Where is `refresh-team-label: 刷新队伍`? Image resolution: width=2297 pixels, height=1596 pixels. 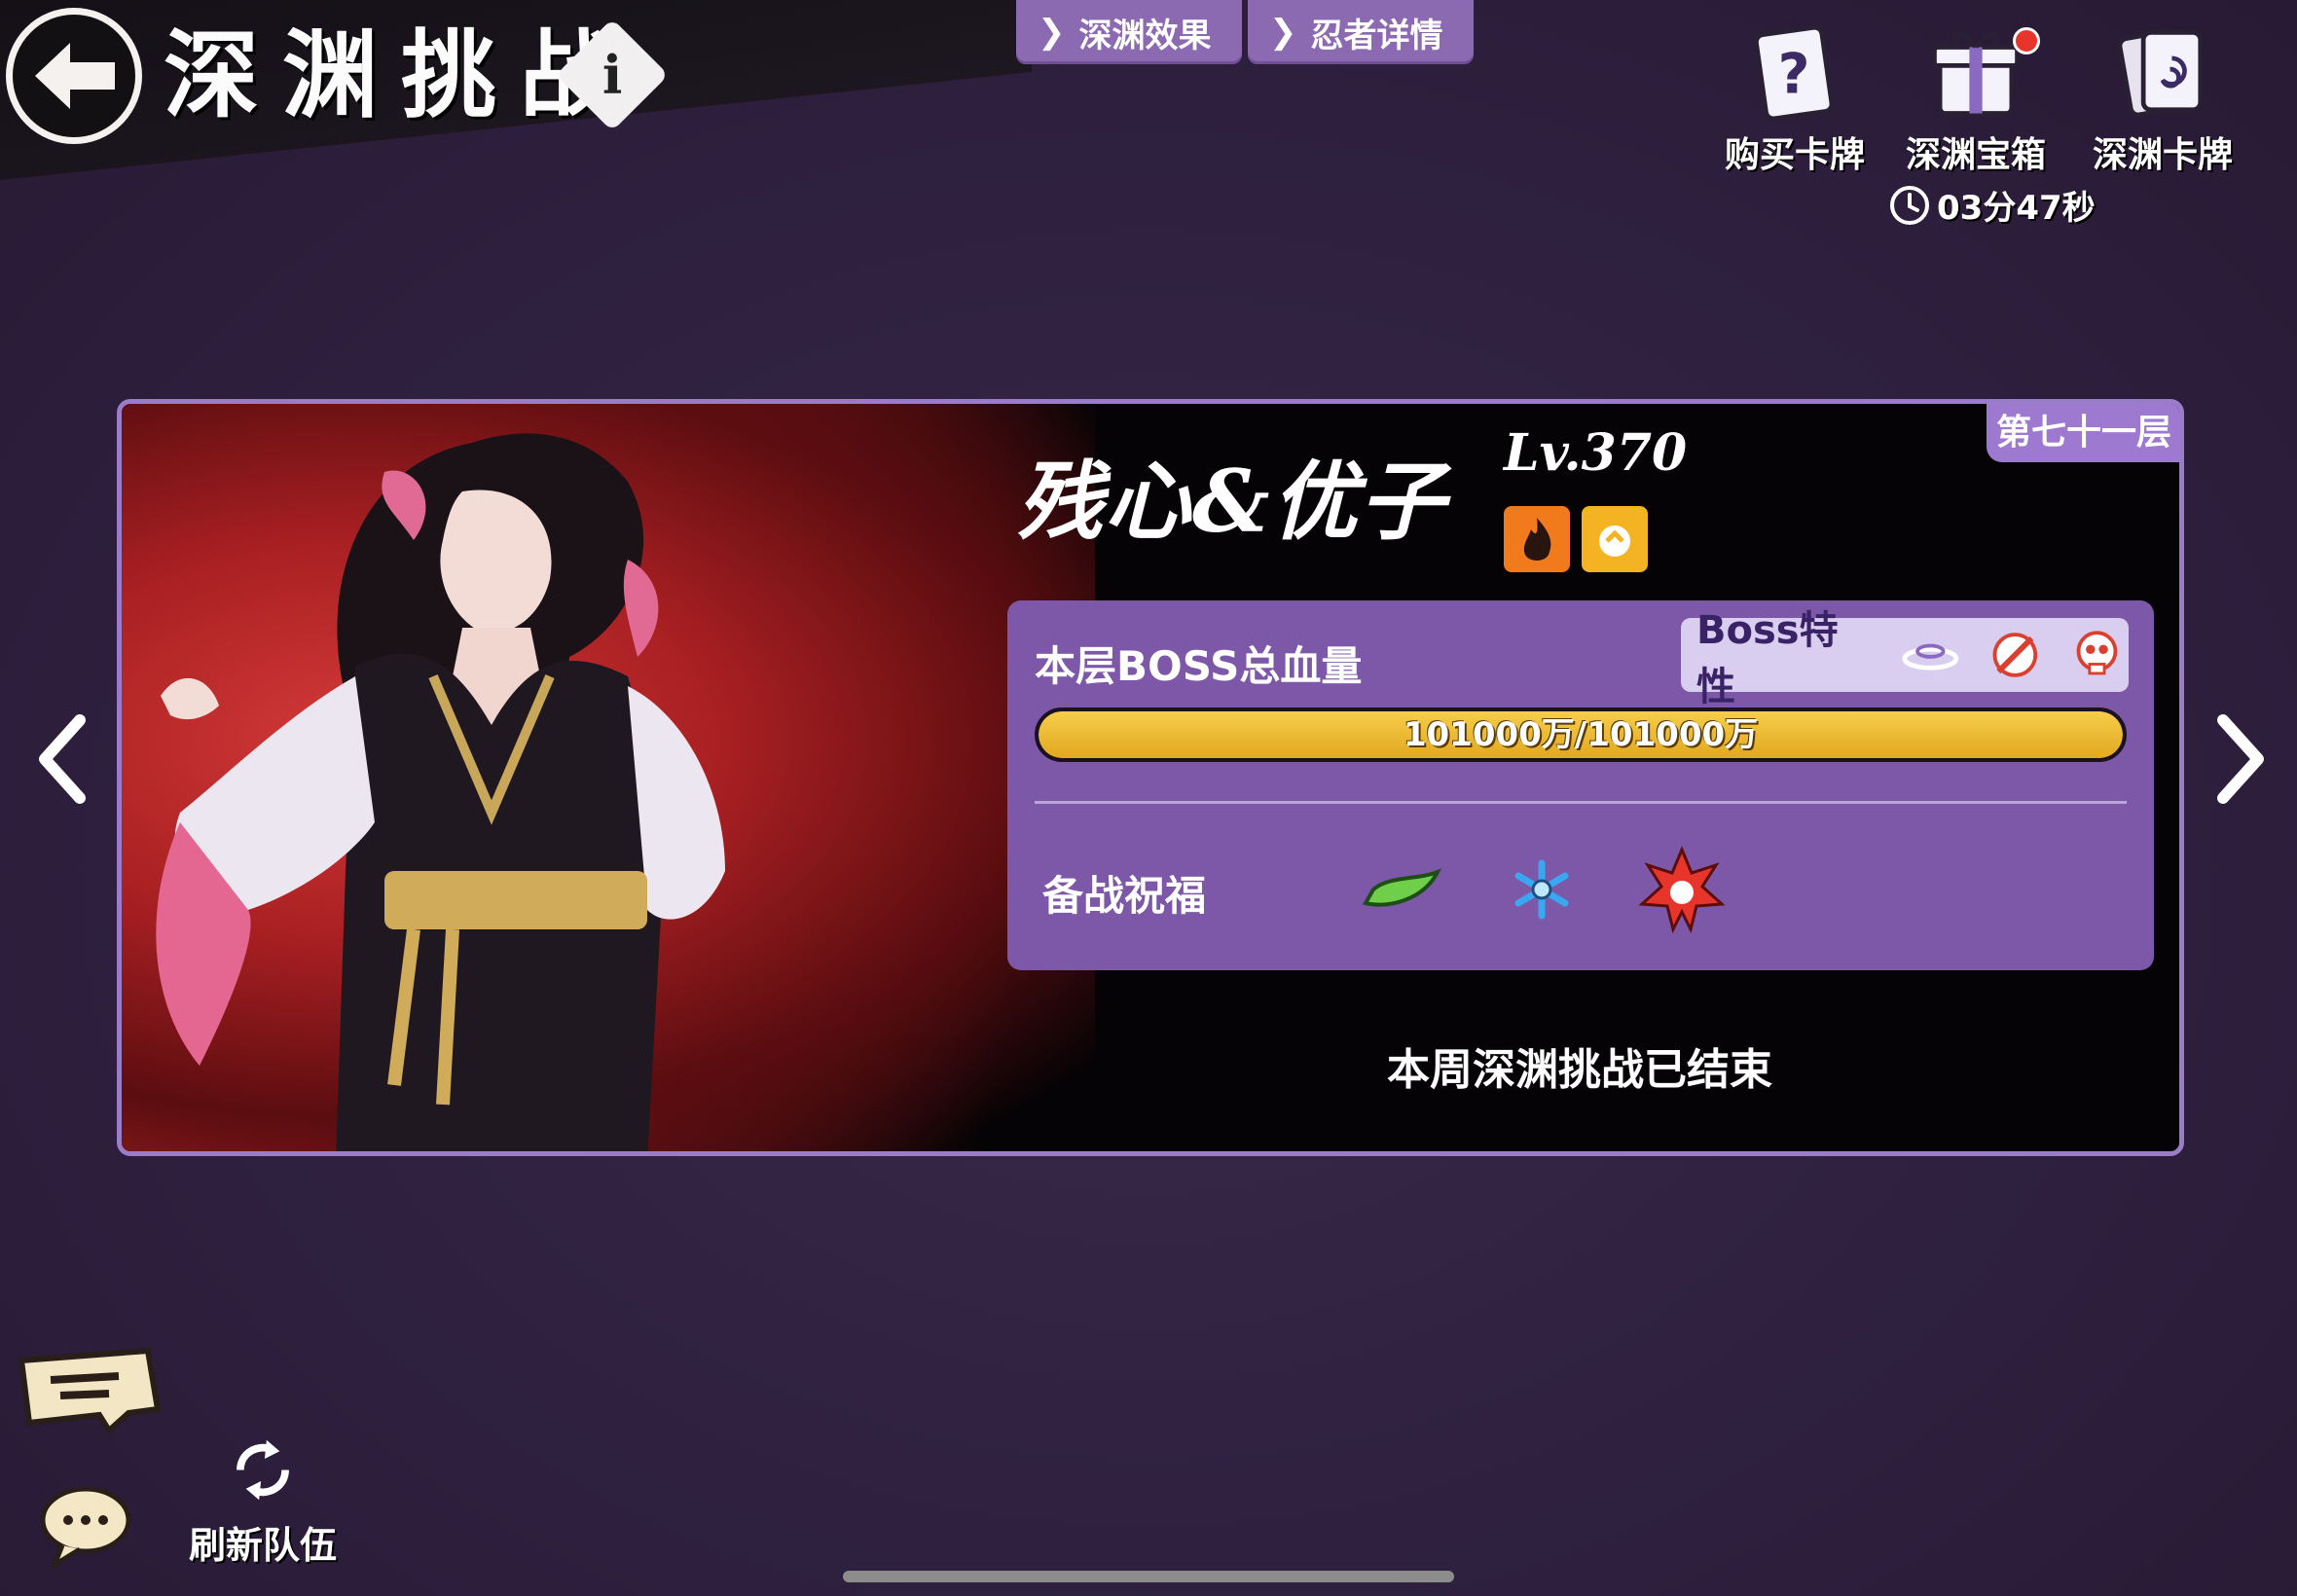
refresh-team-label: 刷新队伍 is located at coordinates (262, 1545).